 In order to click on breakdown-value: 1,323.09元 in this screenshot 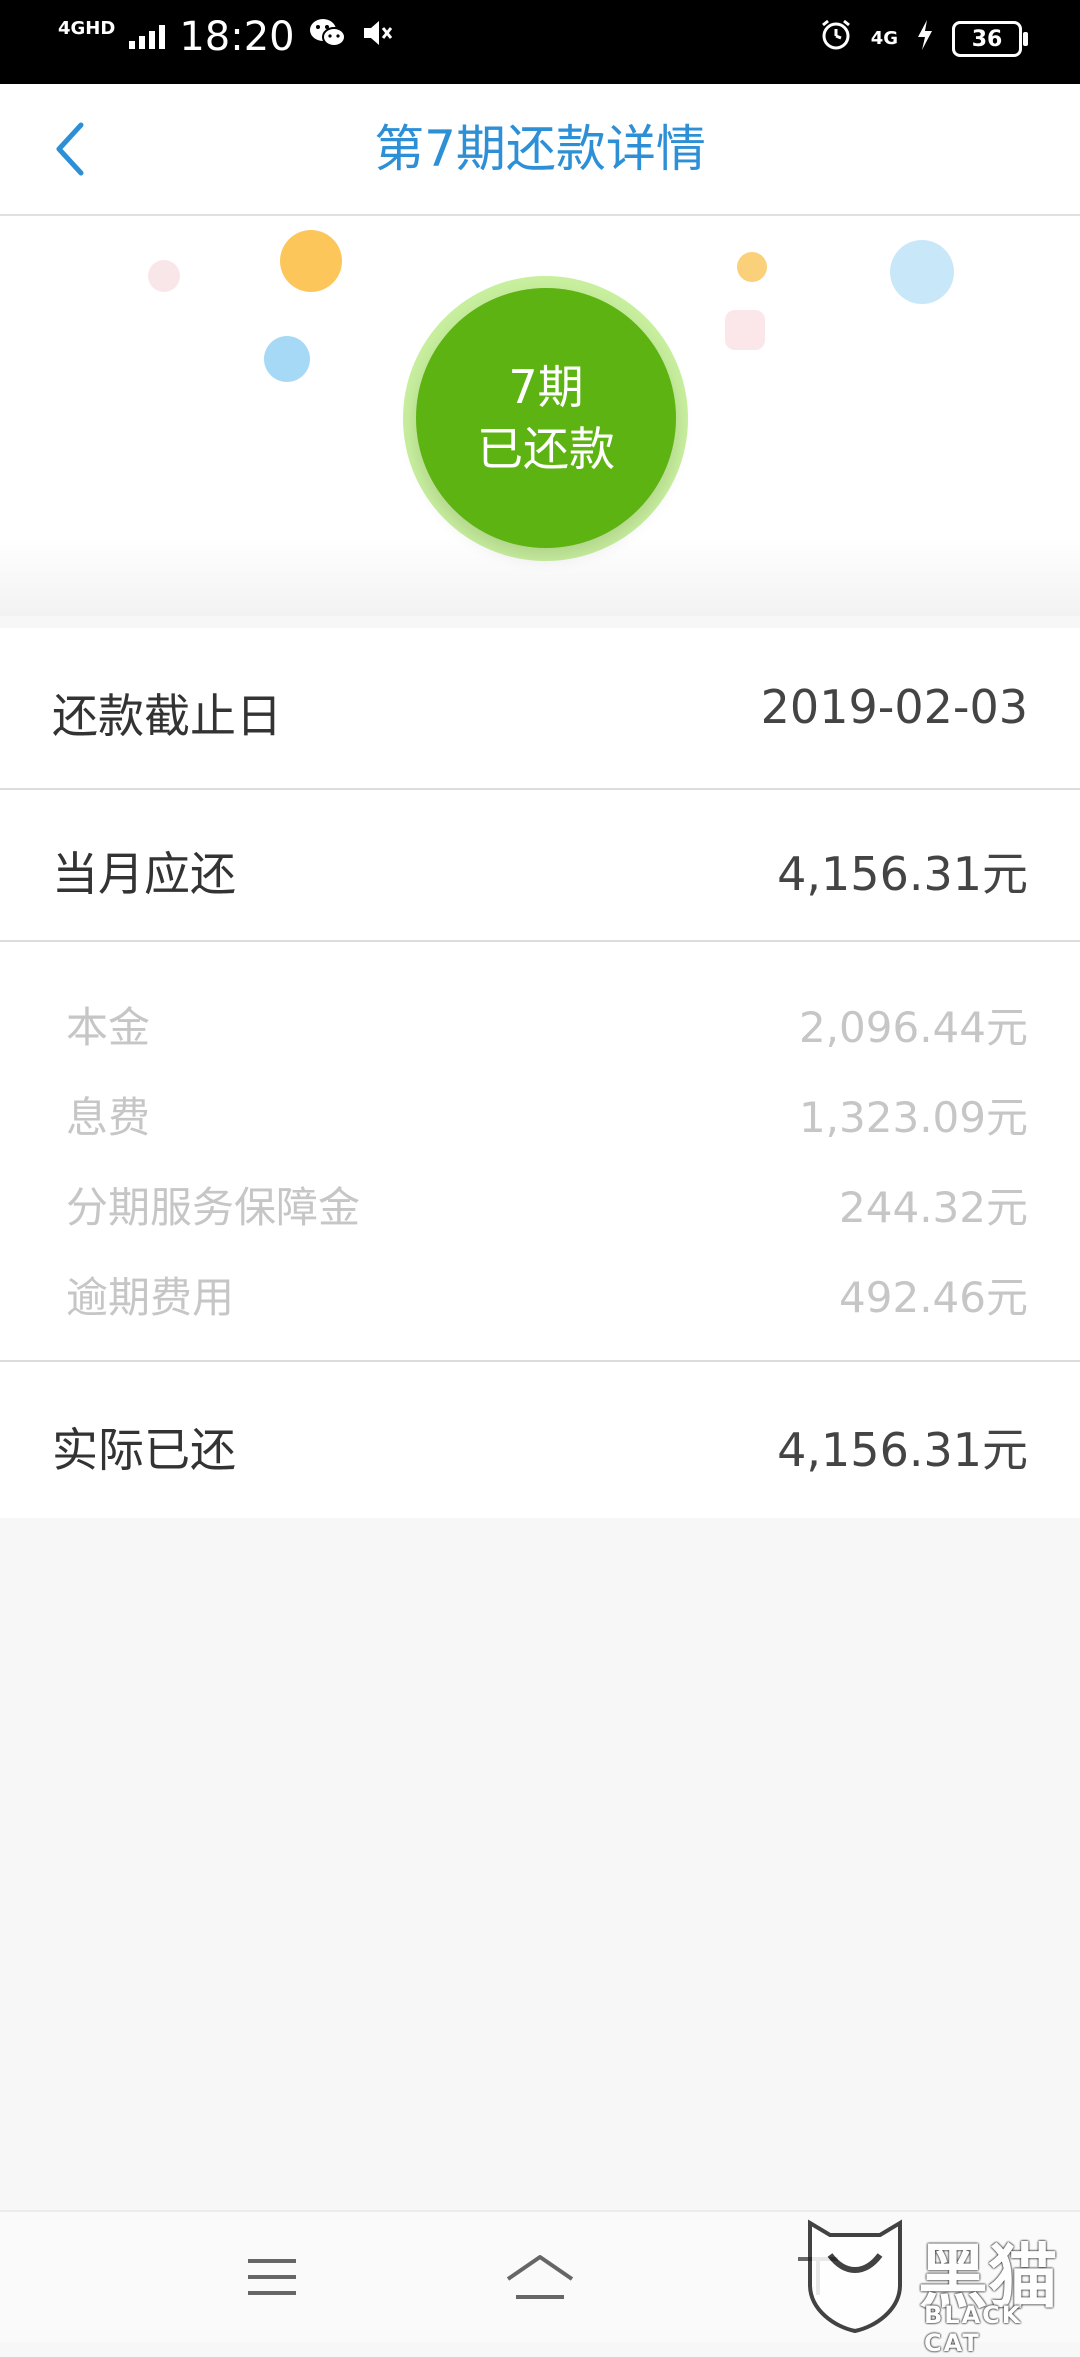, I will do `click(913, 1117)`.